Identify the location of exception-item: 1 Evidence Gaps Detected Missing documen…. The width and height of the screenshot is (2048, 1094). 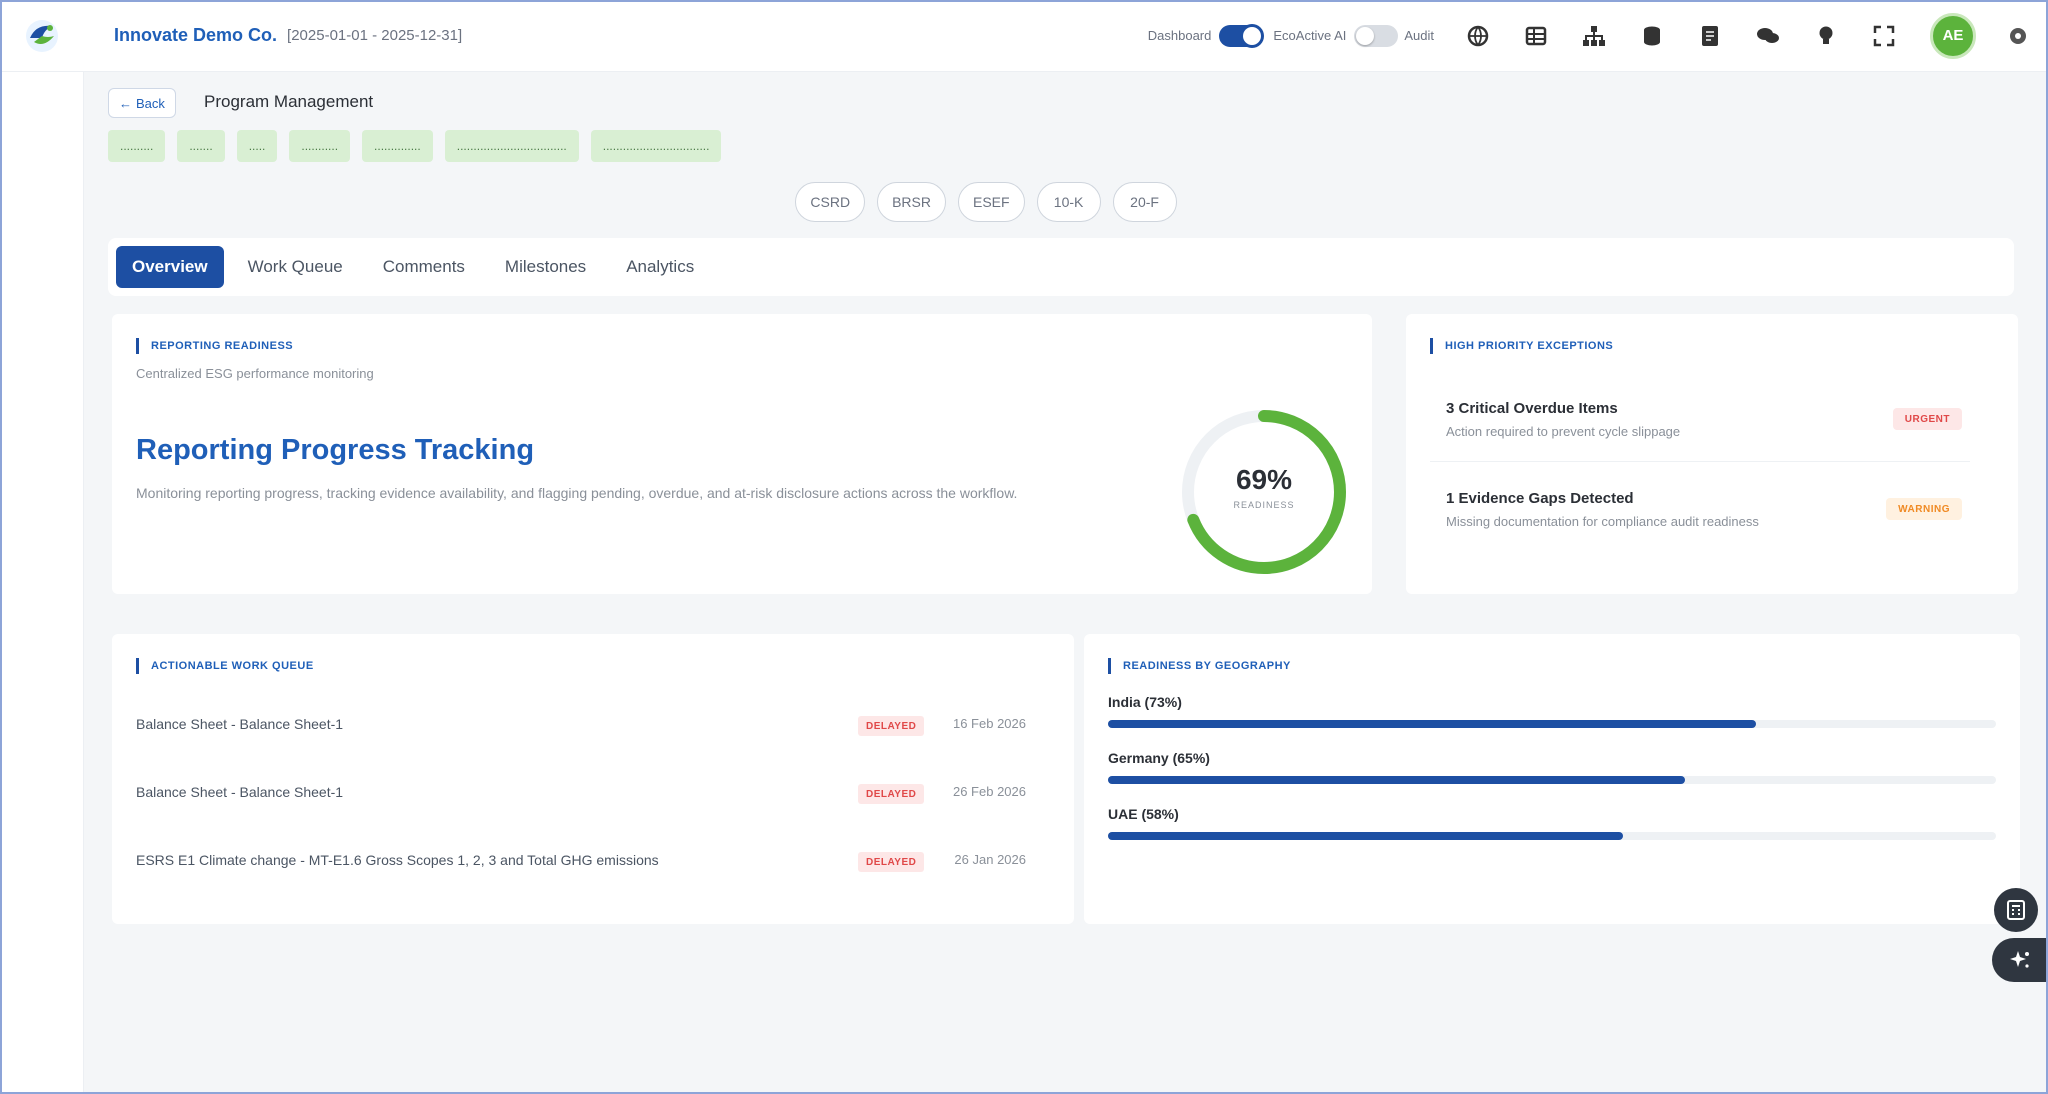
(1700, 512).